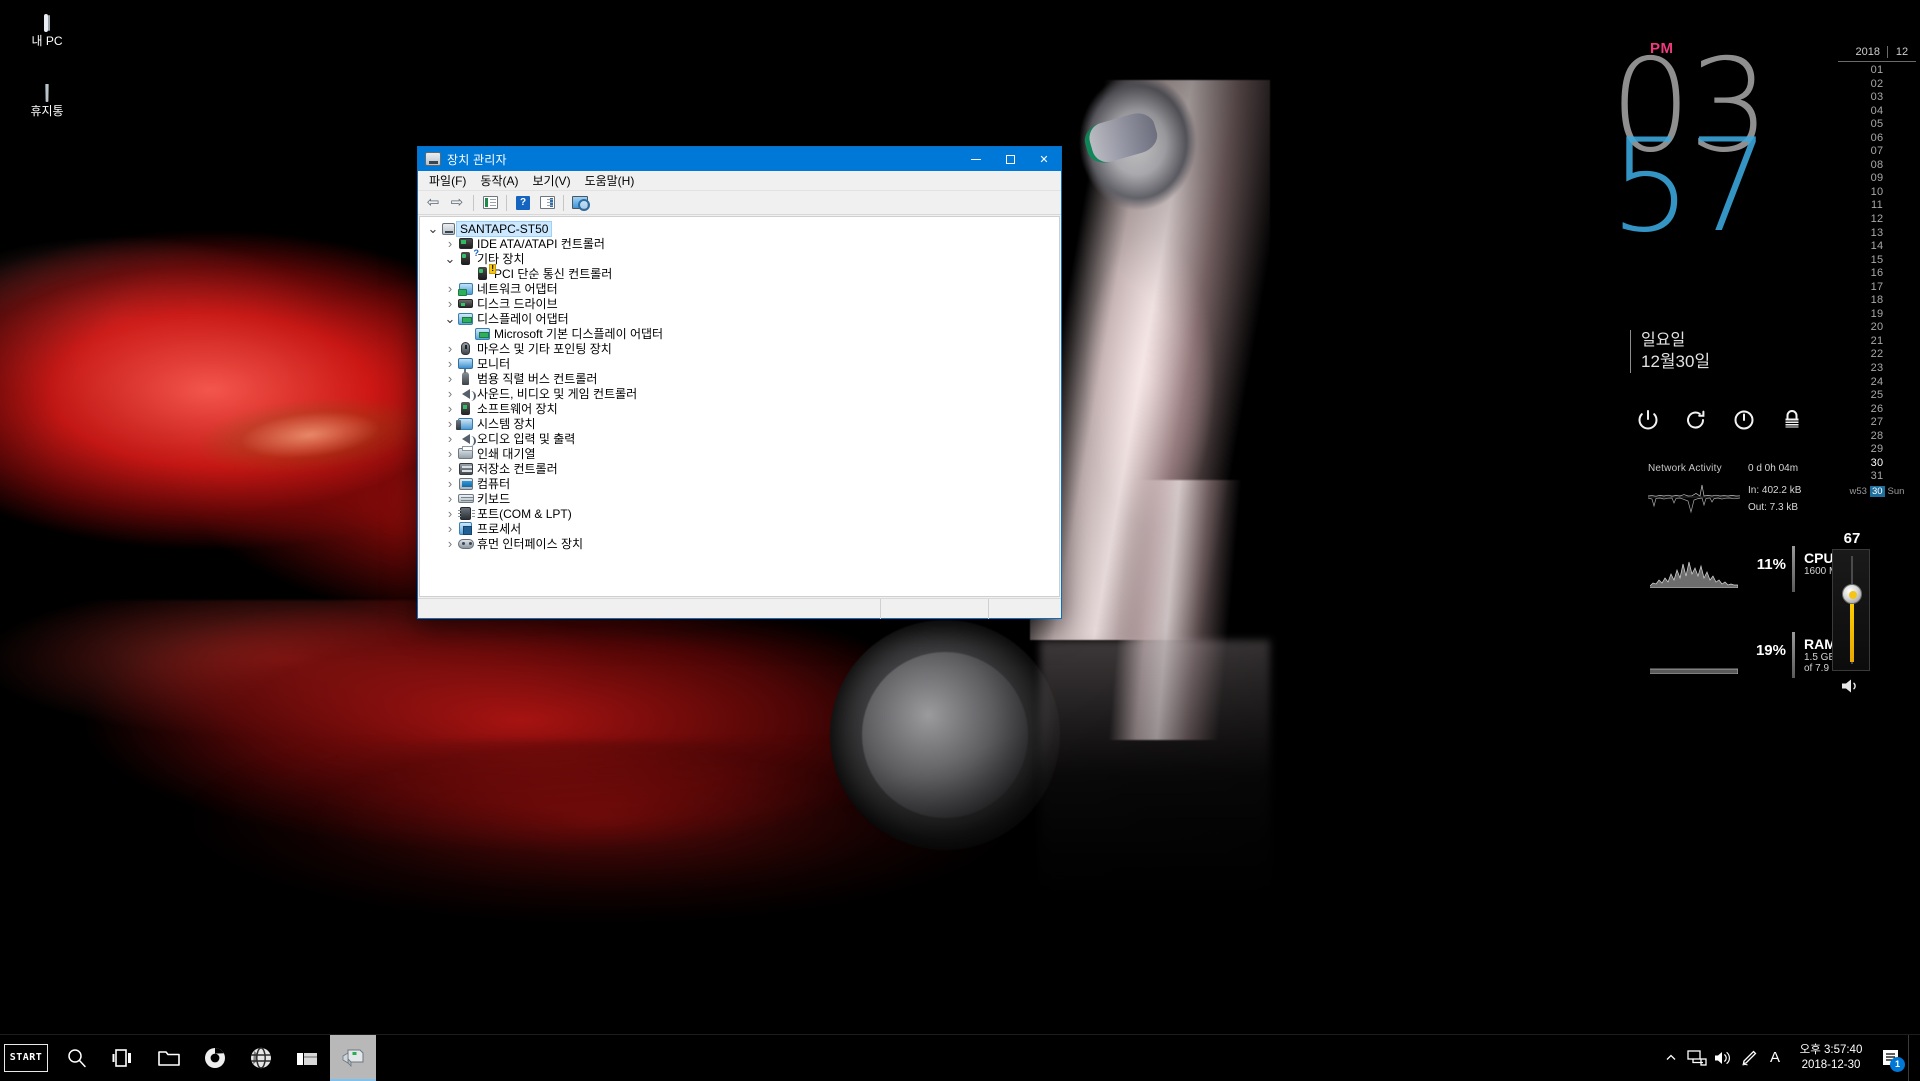  I want to click on device-tree-node: ›키보드, so click(742, 498).